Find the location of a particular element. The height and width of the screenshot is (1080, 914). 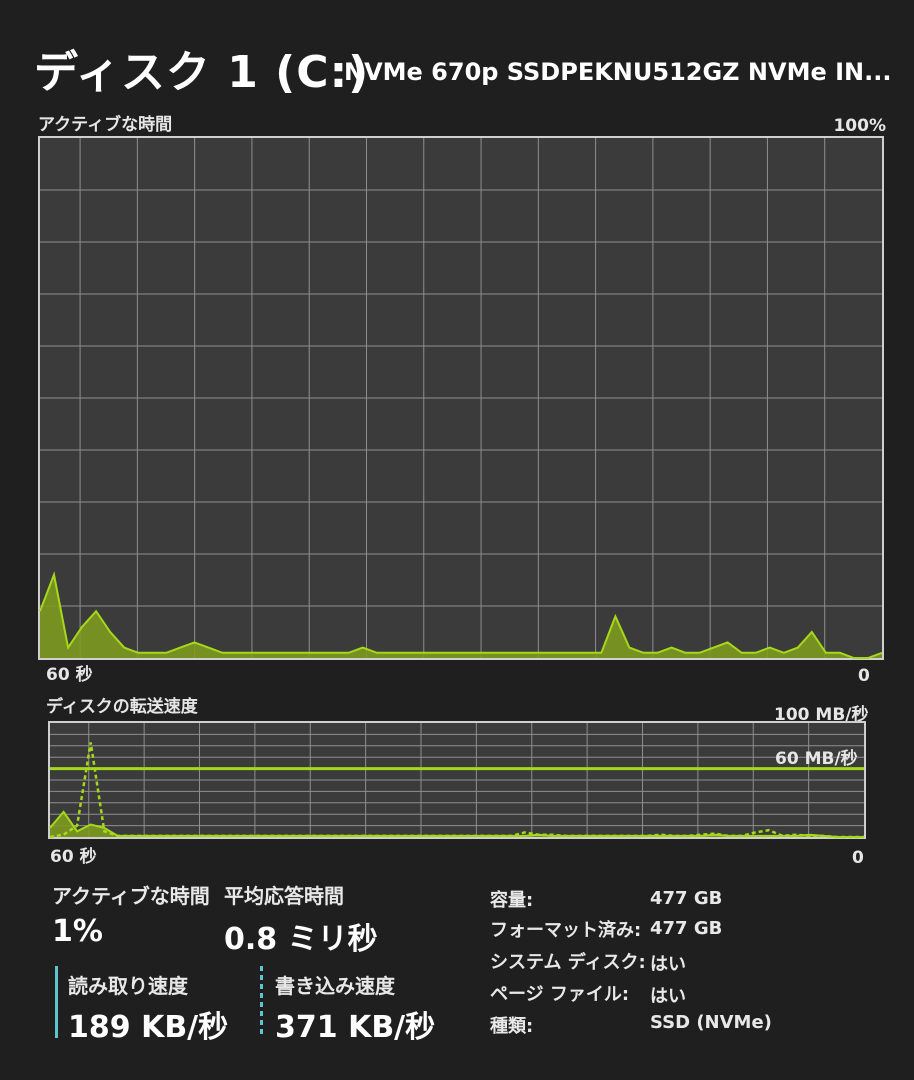

active-time-right-label: 0 is located at coordinates (864, 676).